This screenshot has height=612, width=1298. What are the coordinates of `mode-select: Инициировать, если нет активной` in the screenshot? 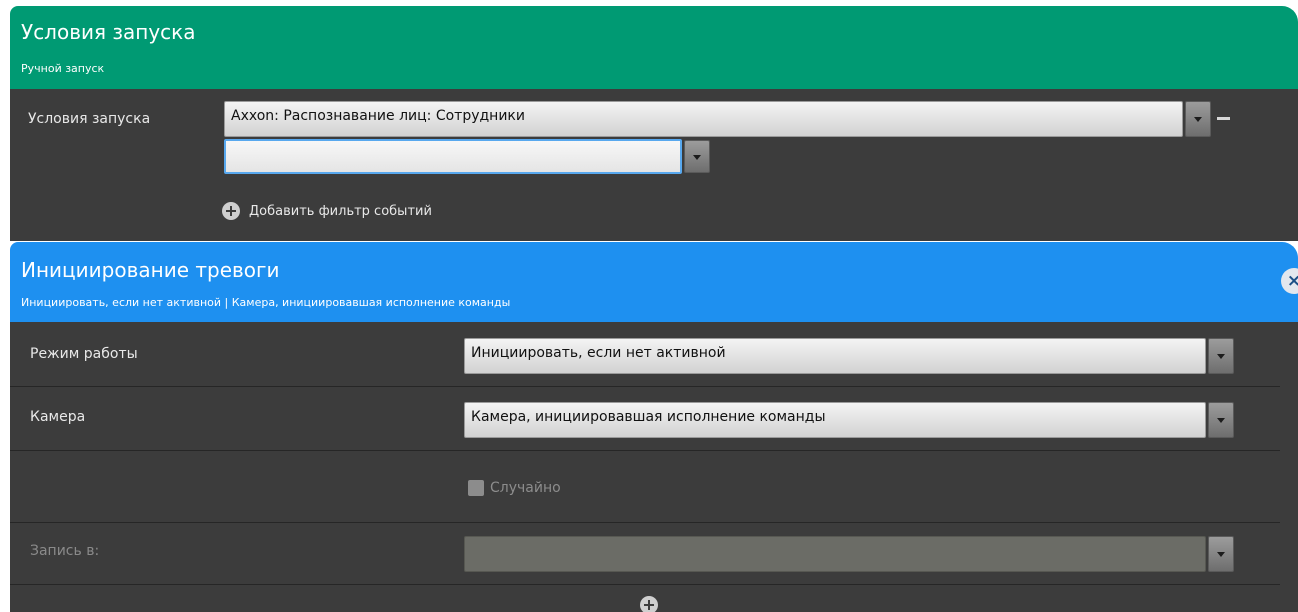 It's located at (835, 356).